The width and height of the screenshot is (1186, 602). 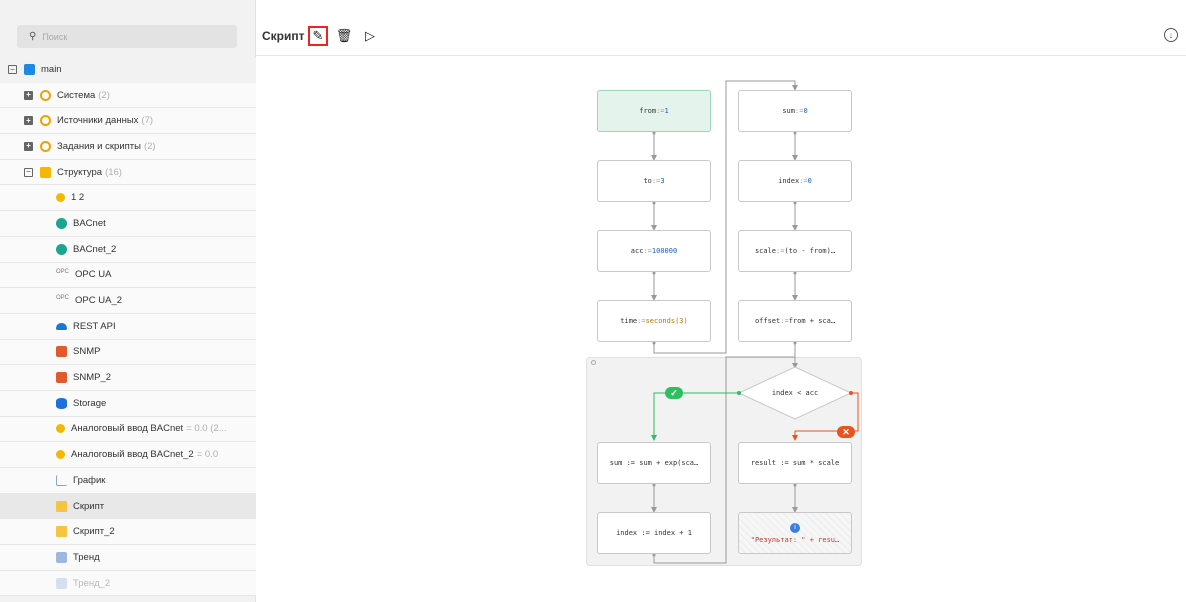 I want to click on node-value: seconds(3), so click(x=666, y=321).